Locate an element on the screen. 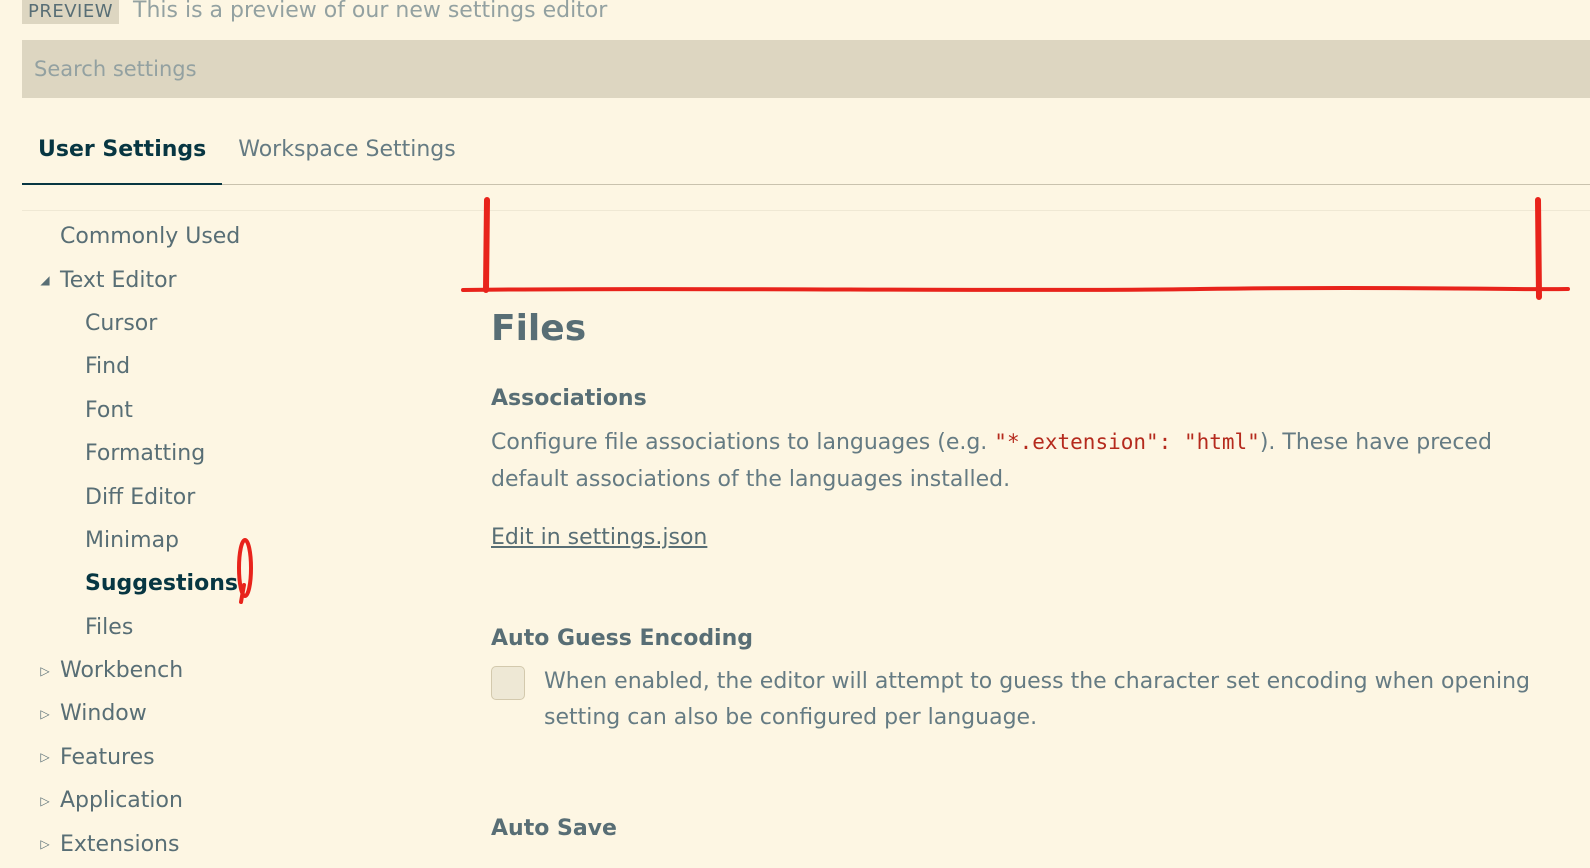 This screenshot has height=868, width=1590. setting-label-associations: Associations is located at coordinates (569, 398).